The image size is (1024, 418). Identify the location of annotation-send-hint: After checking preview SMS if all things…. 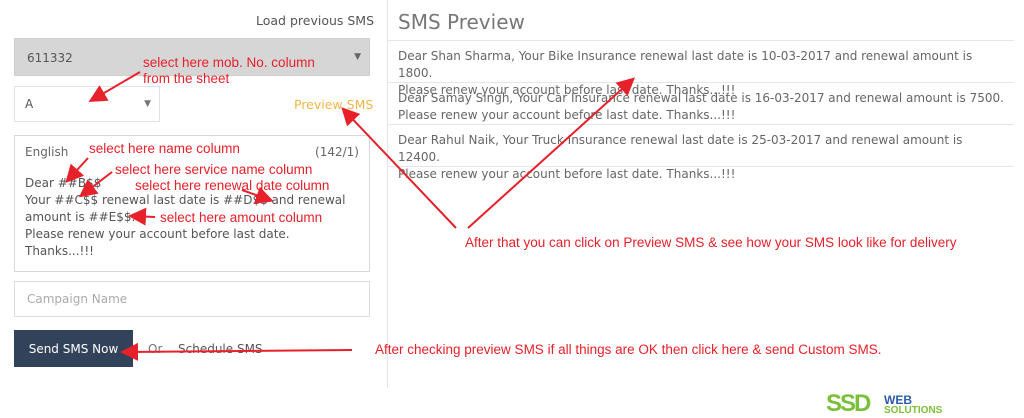
(628, 349).